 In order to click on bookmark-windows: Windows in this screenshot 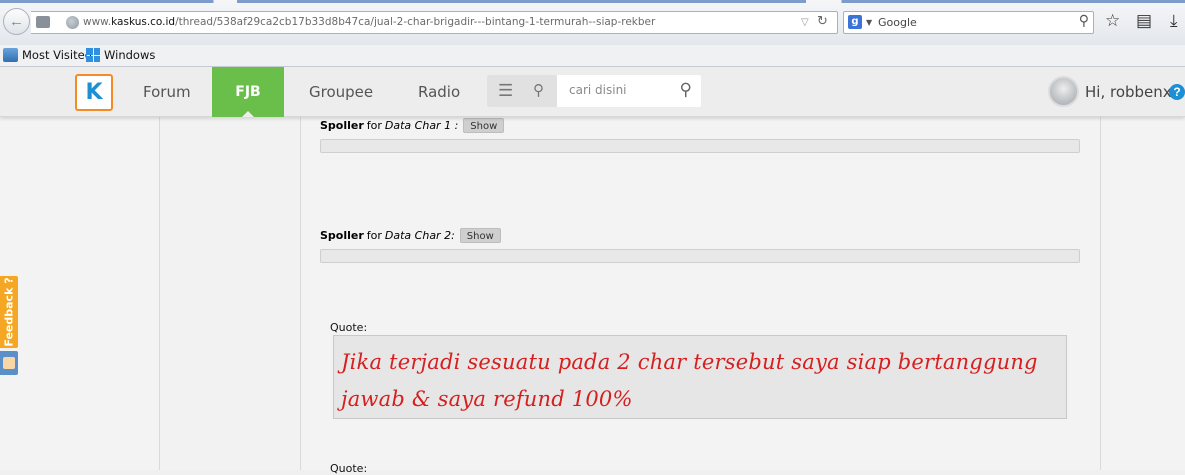, I will do `click(120, 55)`.